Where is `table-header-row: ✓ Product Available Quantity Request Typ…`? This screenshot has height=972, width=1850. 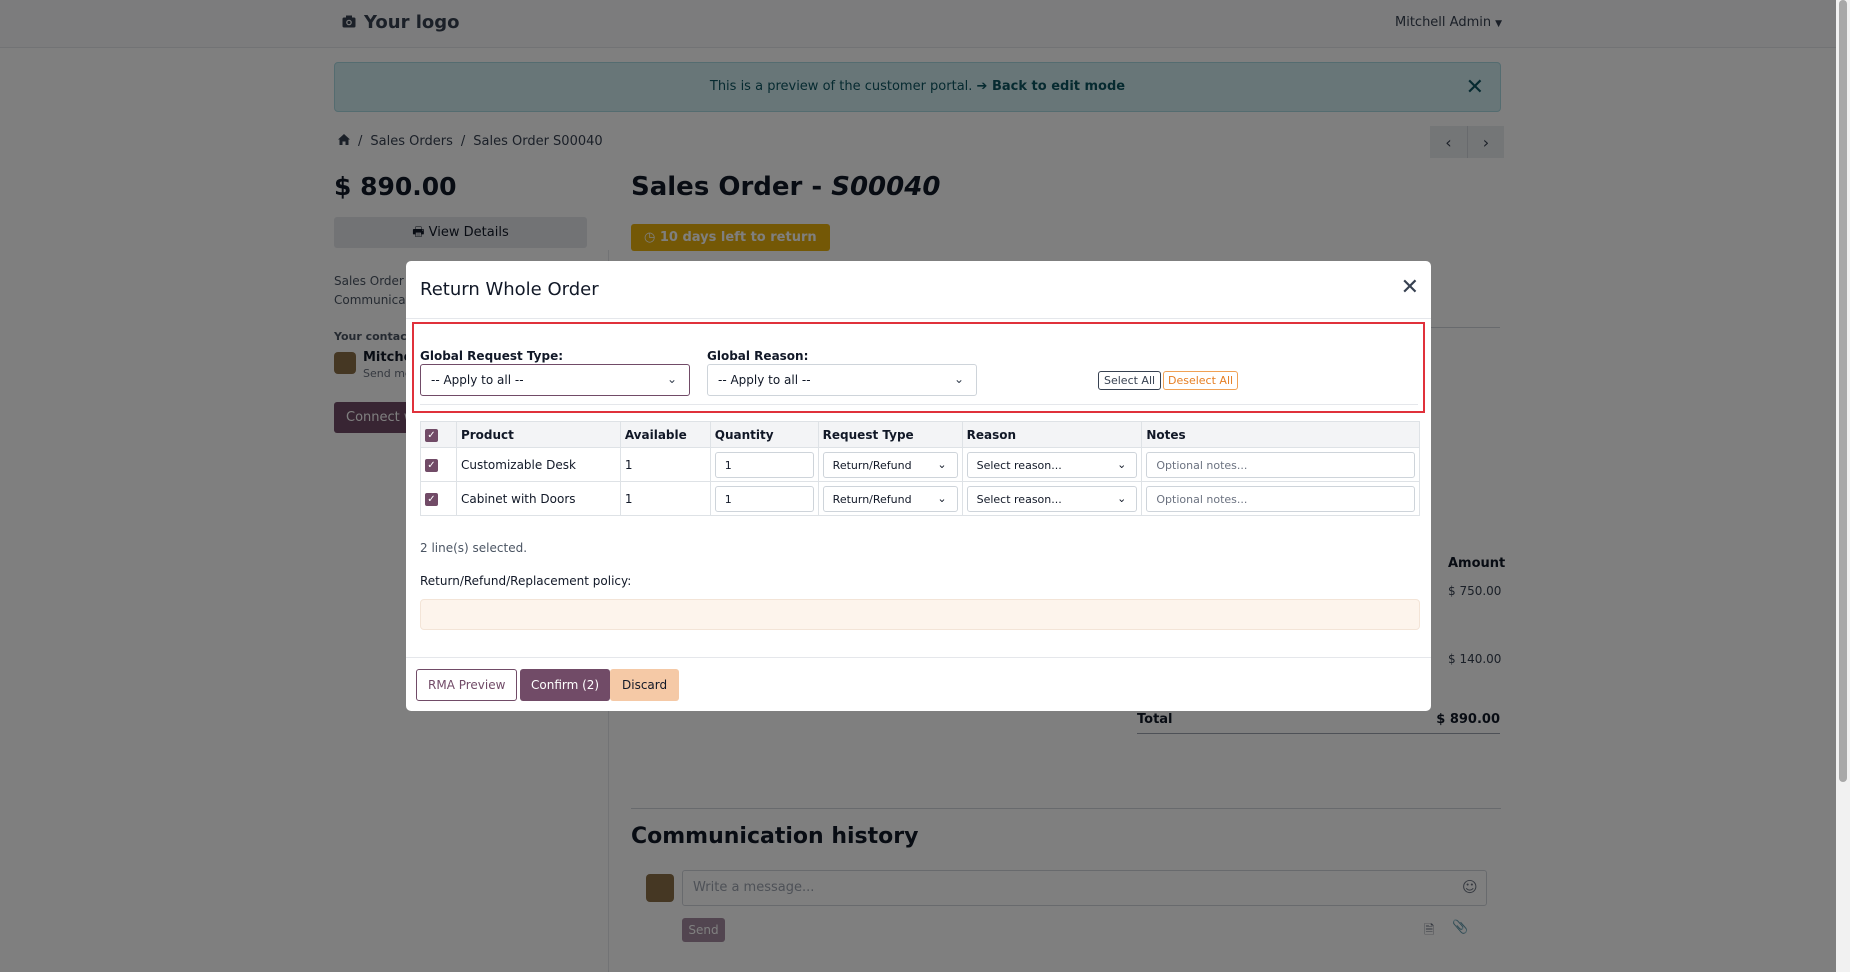
table-header-row: ✓ Product Available Quantity Request Typ… is located at coordinates (920, 434).